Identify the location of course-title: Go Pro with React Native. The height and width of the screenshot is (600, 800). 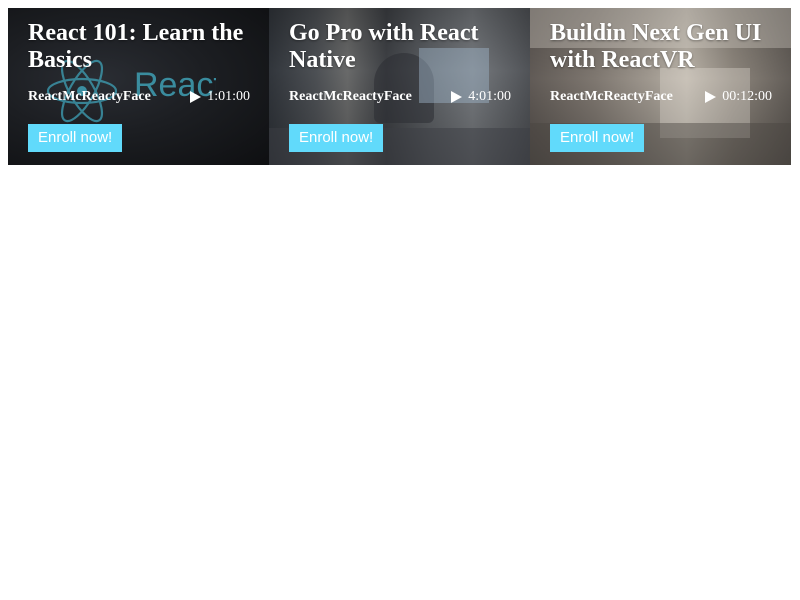
(384, 46).